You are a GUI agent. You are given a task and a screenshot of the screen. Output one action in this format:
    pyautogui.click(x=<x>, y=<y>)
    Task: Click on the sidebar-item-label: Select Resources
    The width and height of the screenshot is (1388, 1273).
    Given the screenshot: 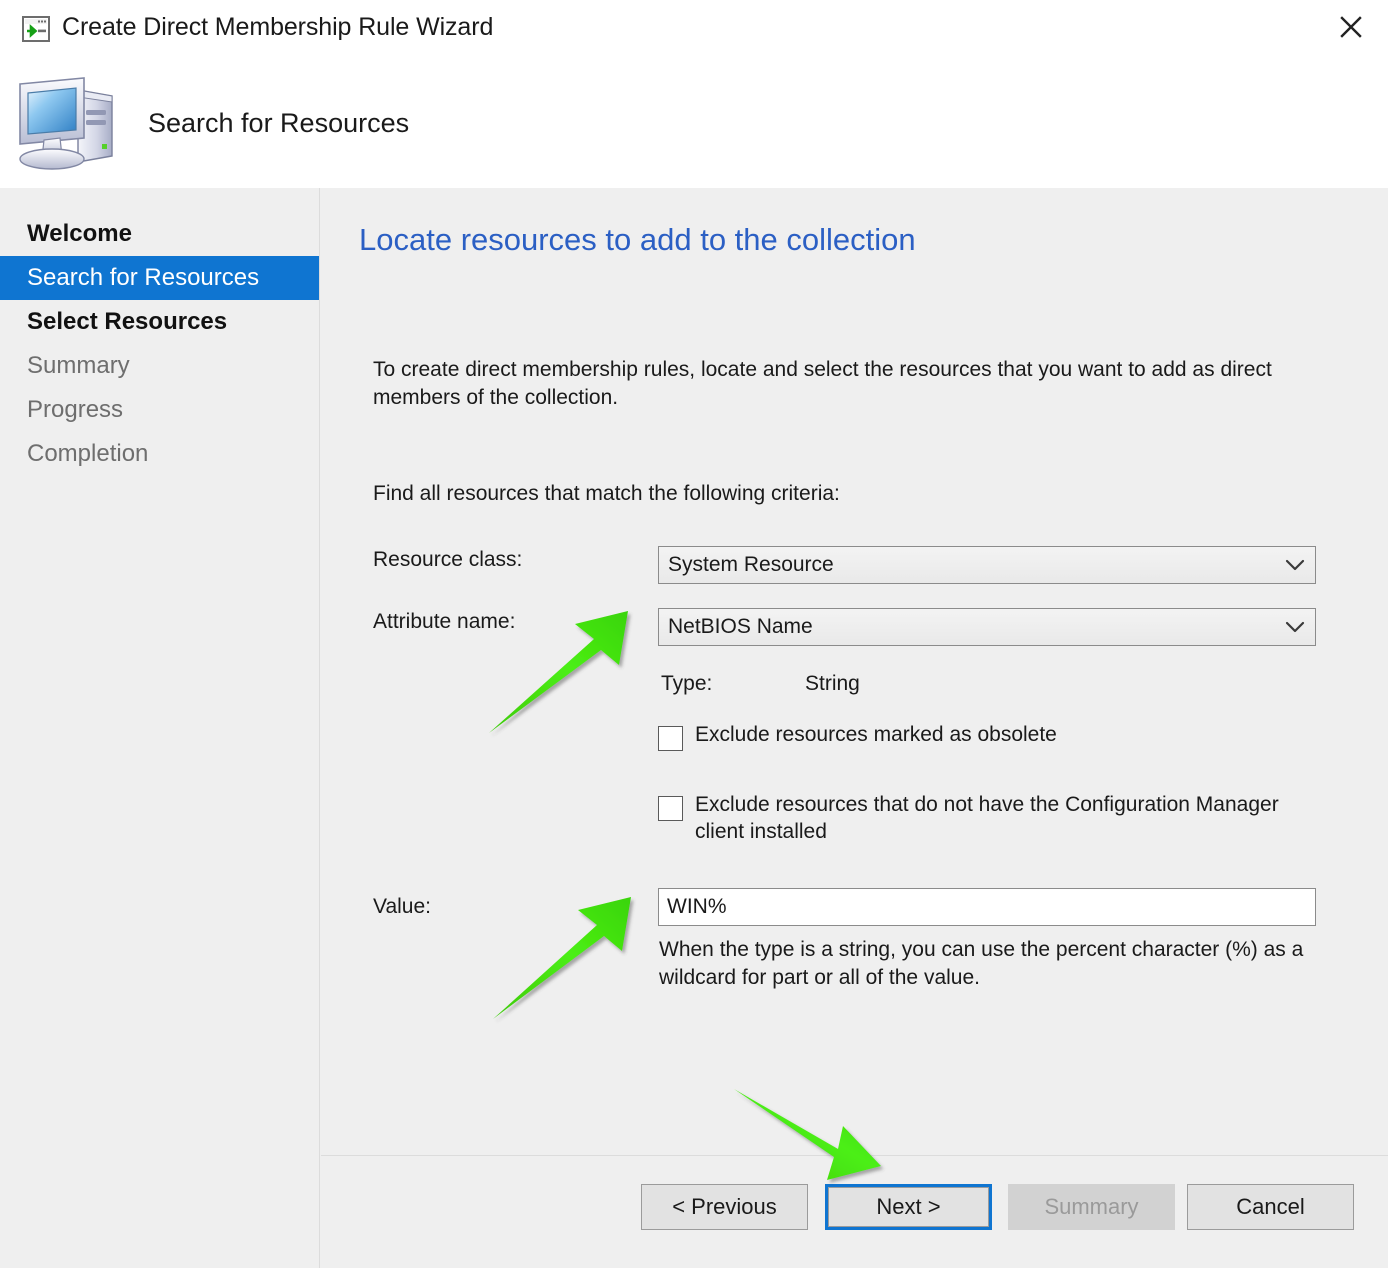 What is the action you would take?
    pyautogui.click(x=127, y=321)
    